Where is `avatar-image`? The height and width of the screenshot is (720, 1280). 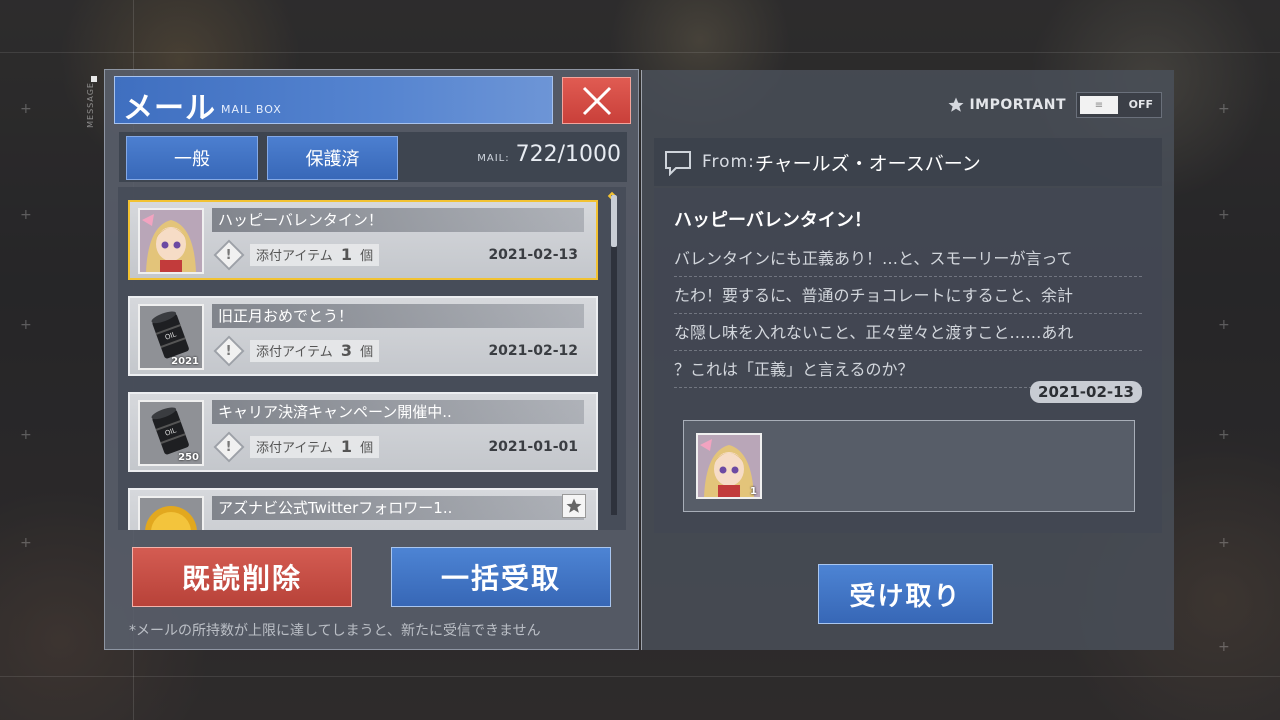 avatar-image is located at coordinates (171, 241).